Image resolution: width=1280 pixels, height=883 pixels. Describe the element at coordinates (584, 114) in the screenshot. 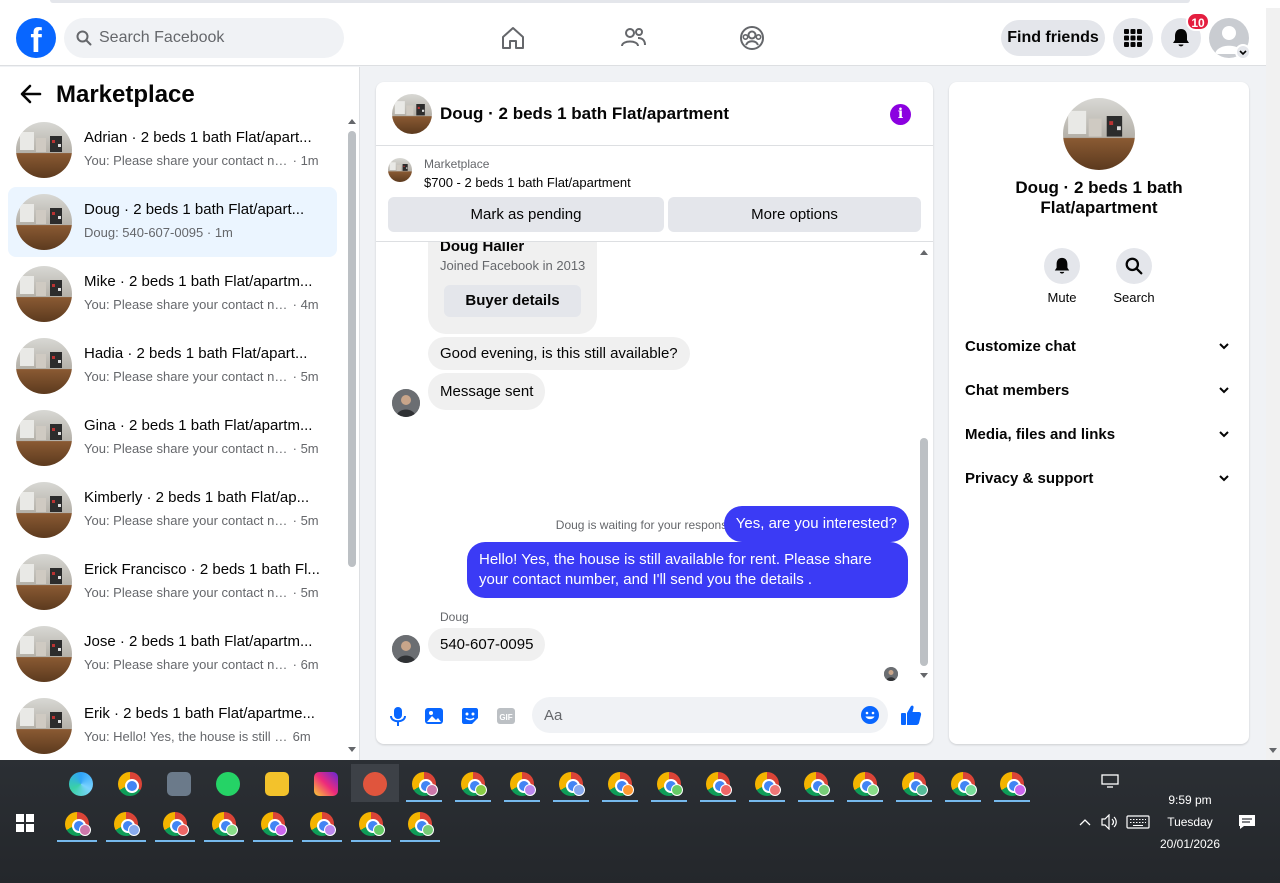

I see `chat-title: Doug · 2 beds 1 bath Flat/apartment` at that location.